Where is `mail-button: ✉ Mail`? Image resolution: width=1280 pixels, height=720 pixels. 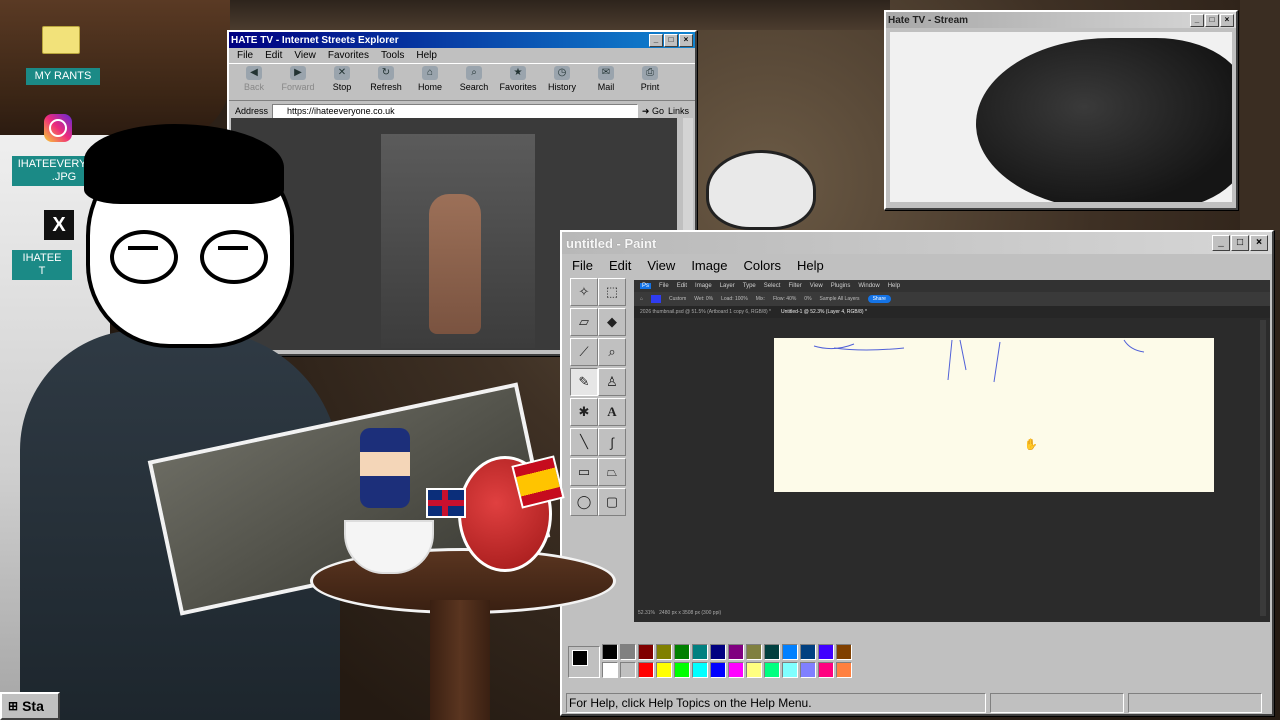
mail-button: ✉ Mail is located at coordinates (606, 79).